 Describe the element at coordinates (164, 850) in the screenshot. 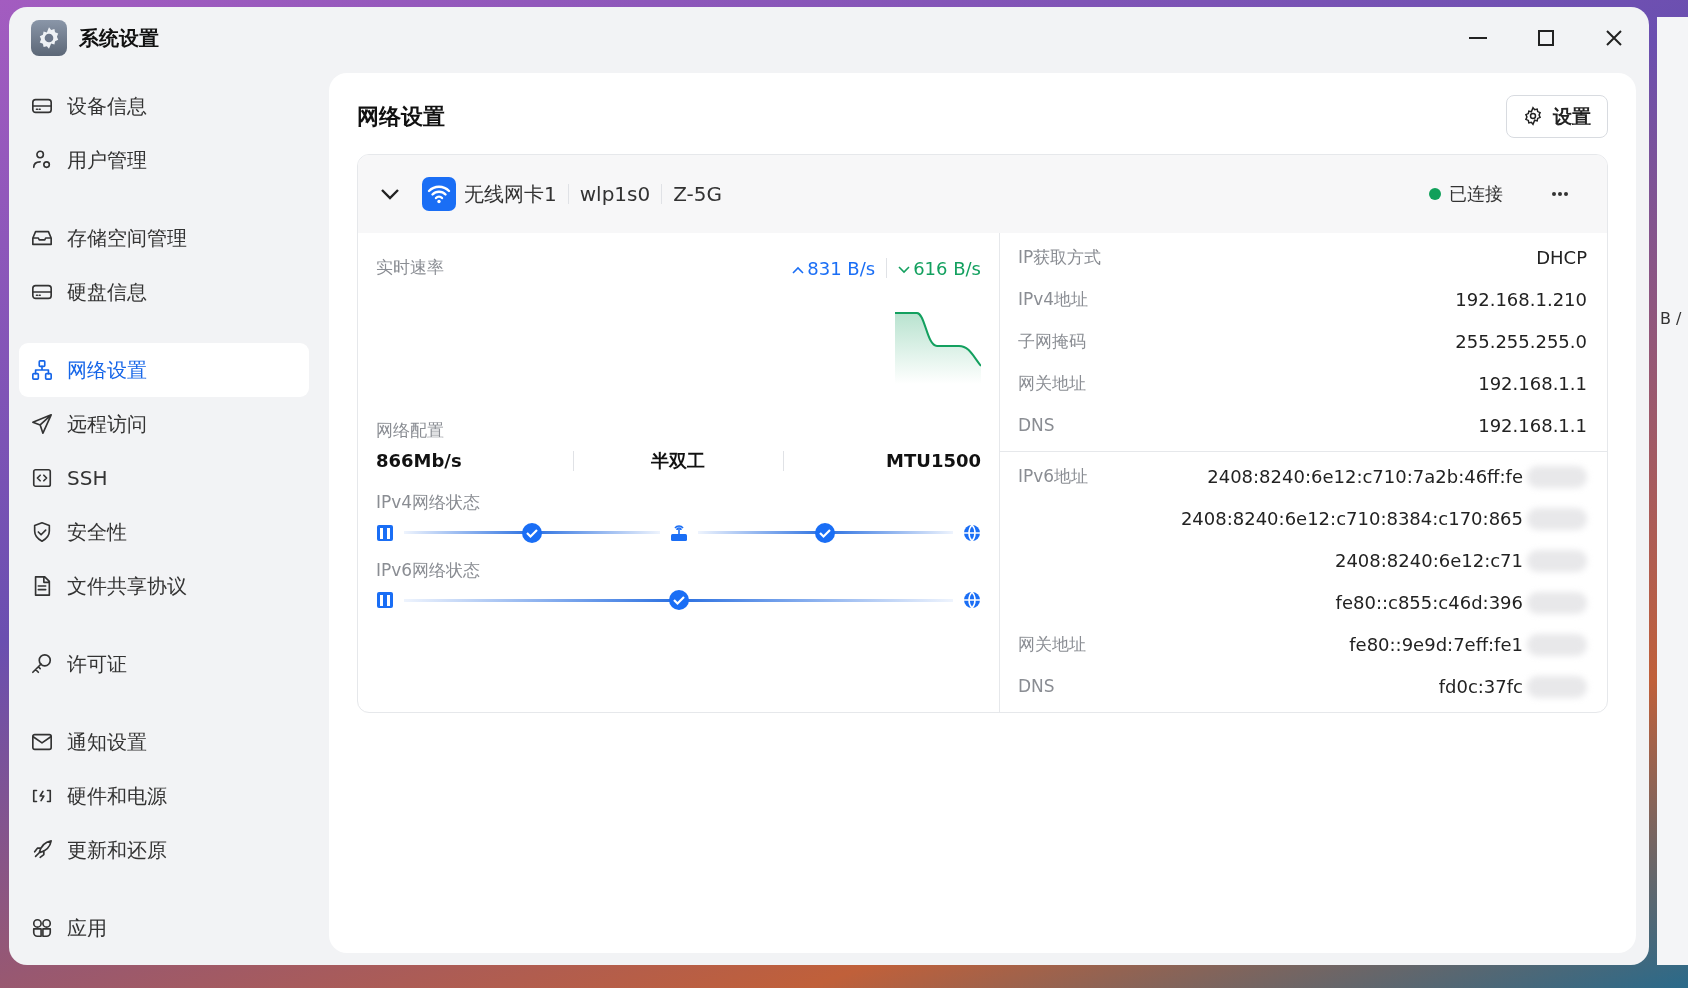

I see `sidebar-item: 更新和还原` at that location.